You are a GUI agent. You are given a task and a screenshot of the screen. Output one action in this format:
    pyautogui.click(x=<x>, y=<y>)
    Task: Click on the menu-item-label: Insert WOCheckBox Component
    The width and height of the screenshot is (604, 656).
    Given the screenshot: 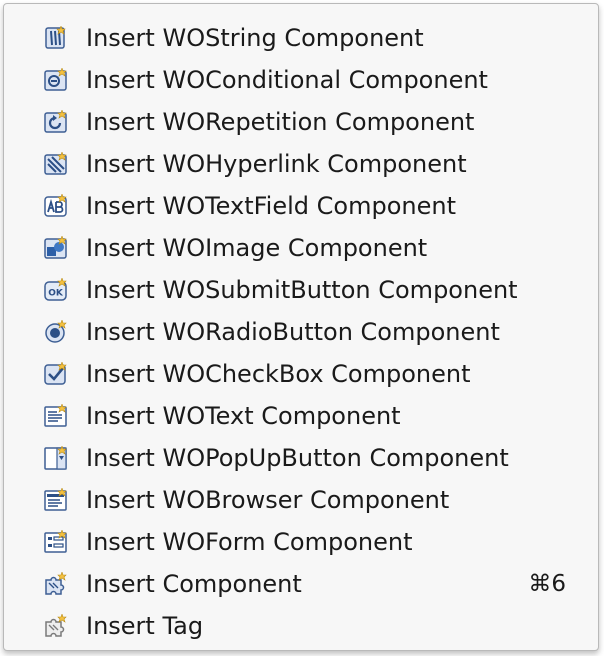 What is the action you would take?
    pyautogui.click(x=278, y=374)
    